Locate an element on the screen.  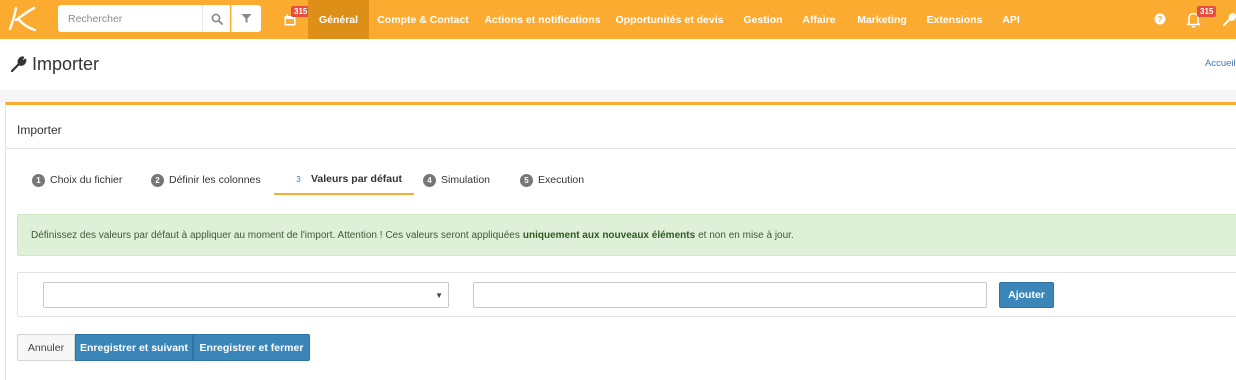
breadcrumb-home-link: Accueil is located at coordinates (1220, 63).